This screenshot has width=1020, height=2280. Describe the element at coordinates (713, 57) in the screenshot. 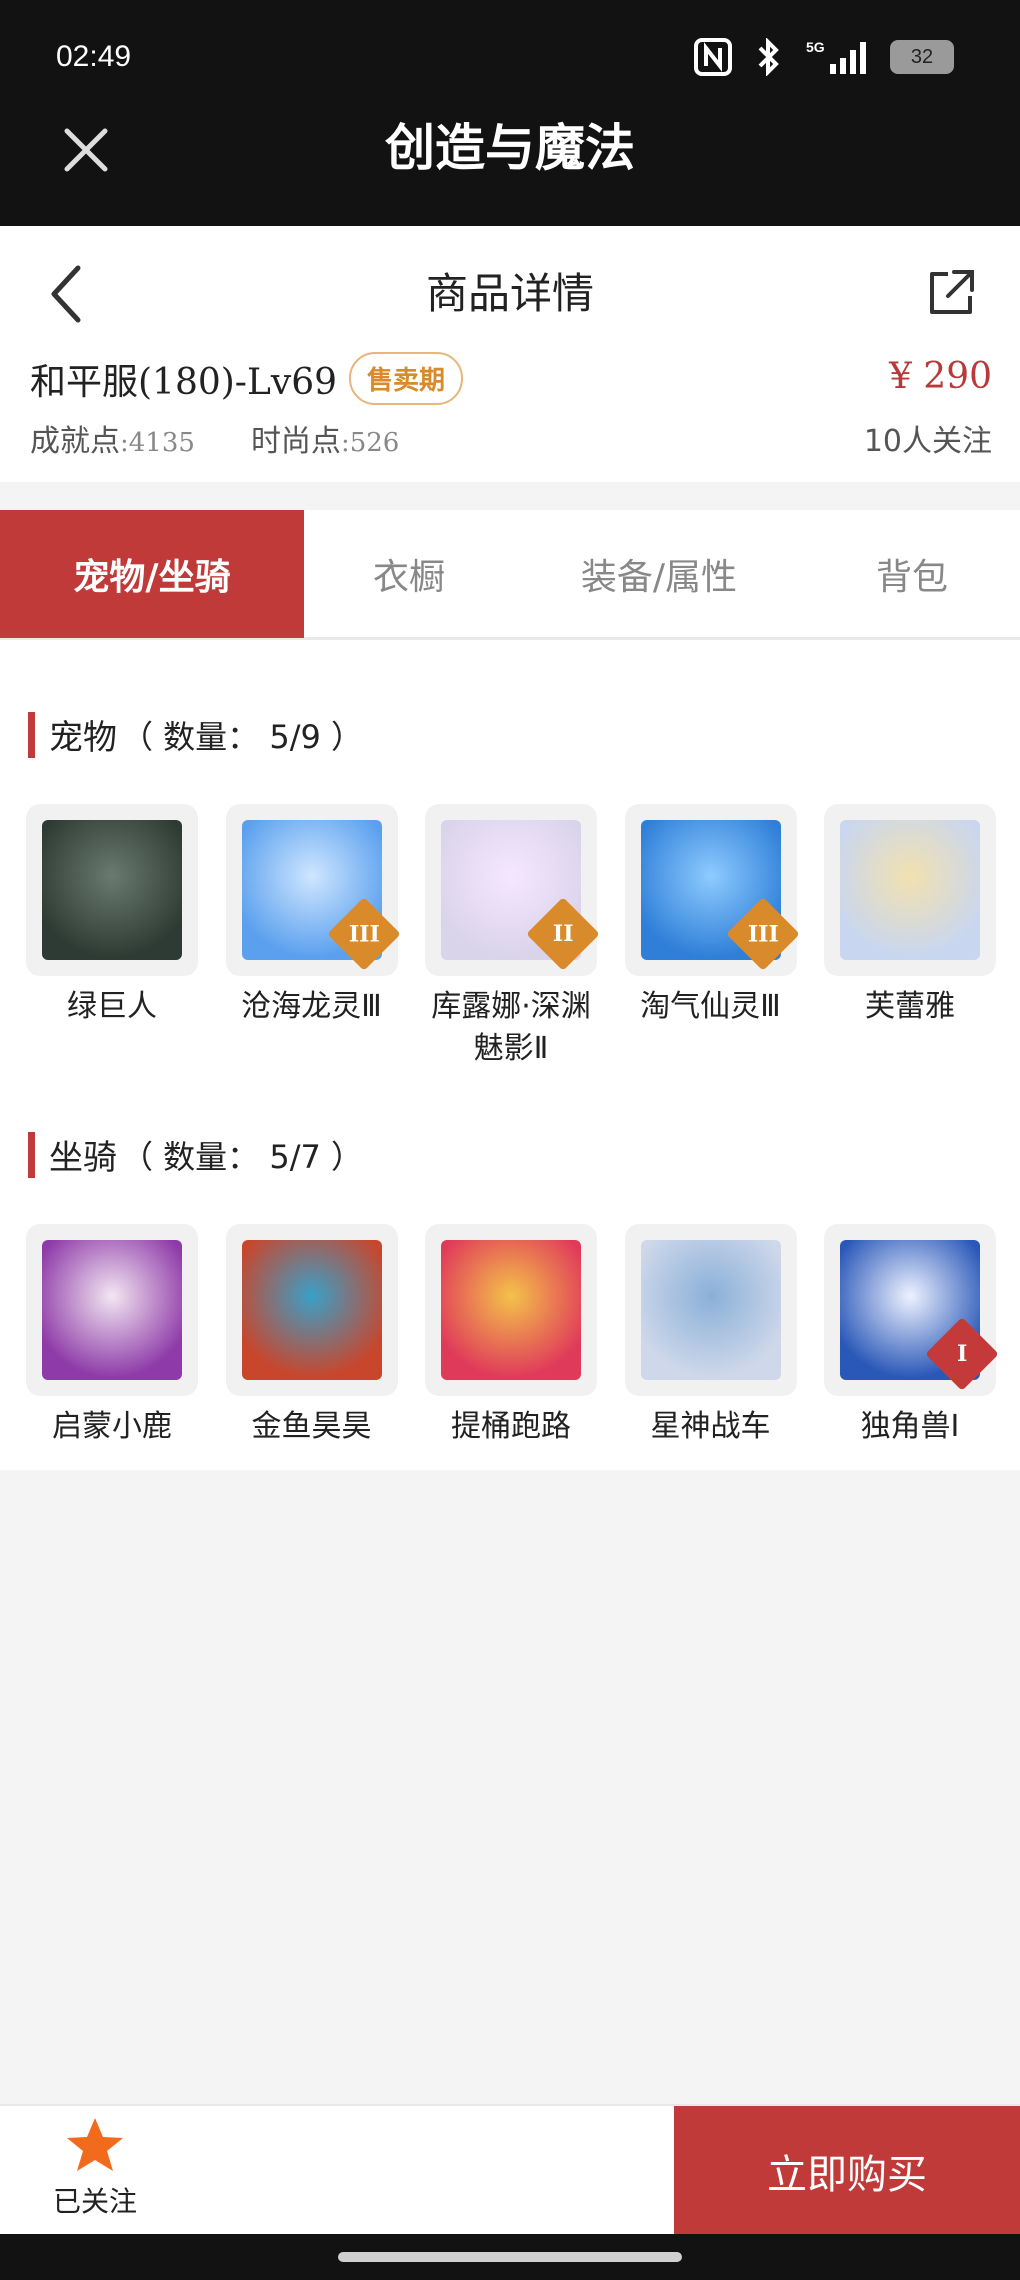

I see `nfc-icon` at that location.